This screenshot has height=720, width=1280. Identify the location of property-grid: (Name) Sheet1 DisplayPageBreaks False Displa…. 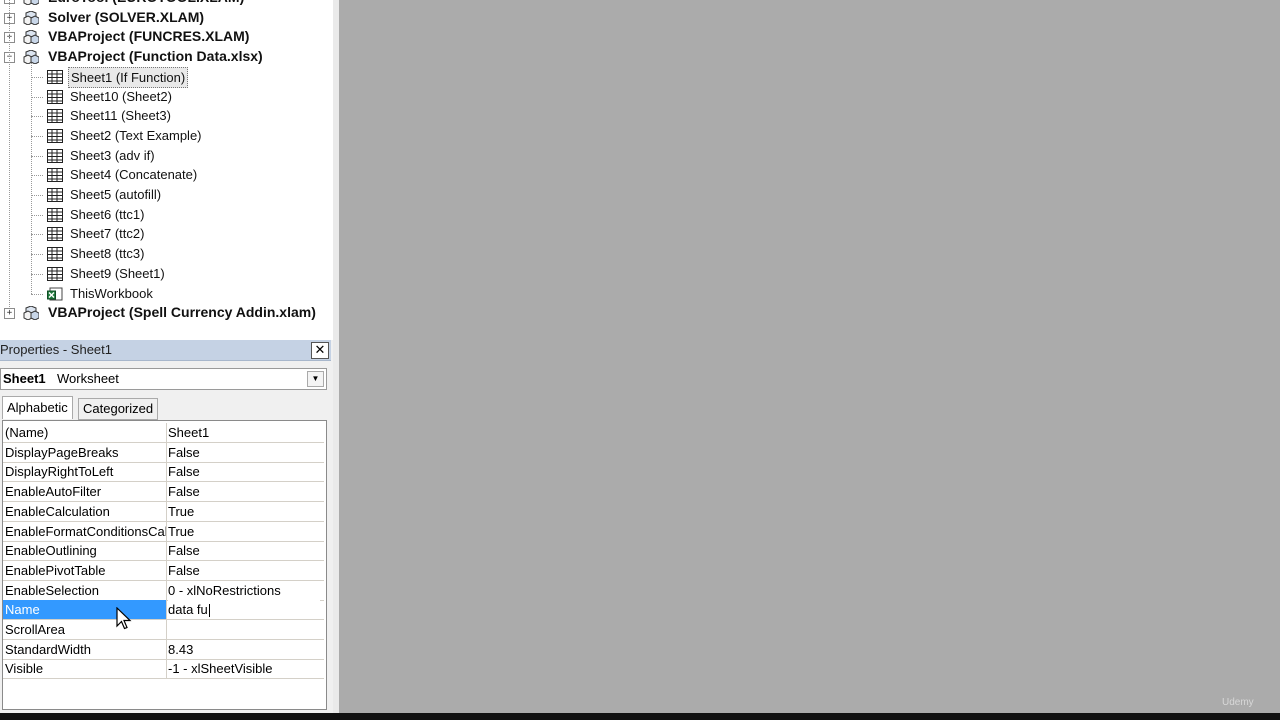
(164, 565).